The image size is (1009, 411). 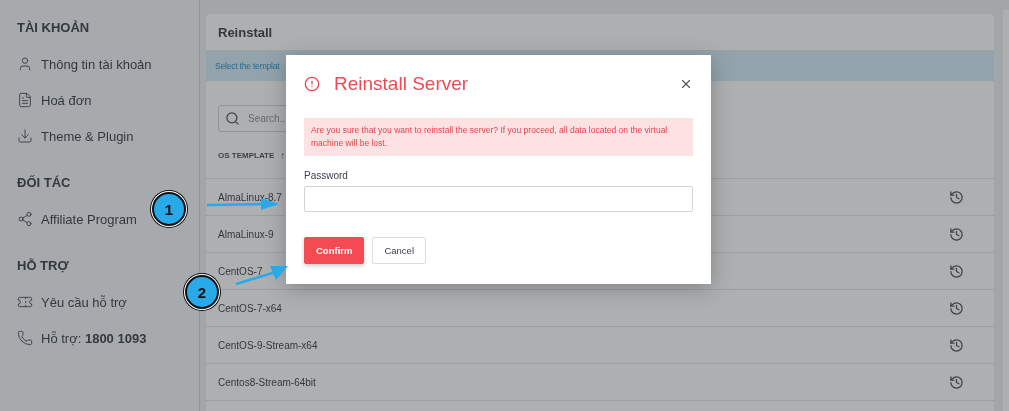 What do you see at coordinates (54, 27) in the screenshot?
I see `section-heading: TÀI KHOẢN` at bounding box center [54, 27].